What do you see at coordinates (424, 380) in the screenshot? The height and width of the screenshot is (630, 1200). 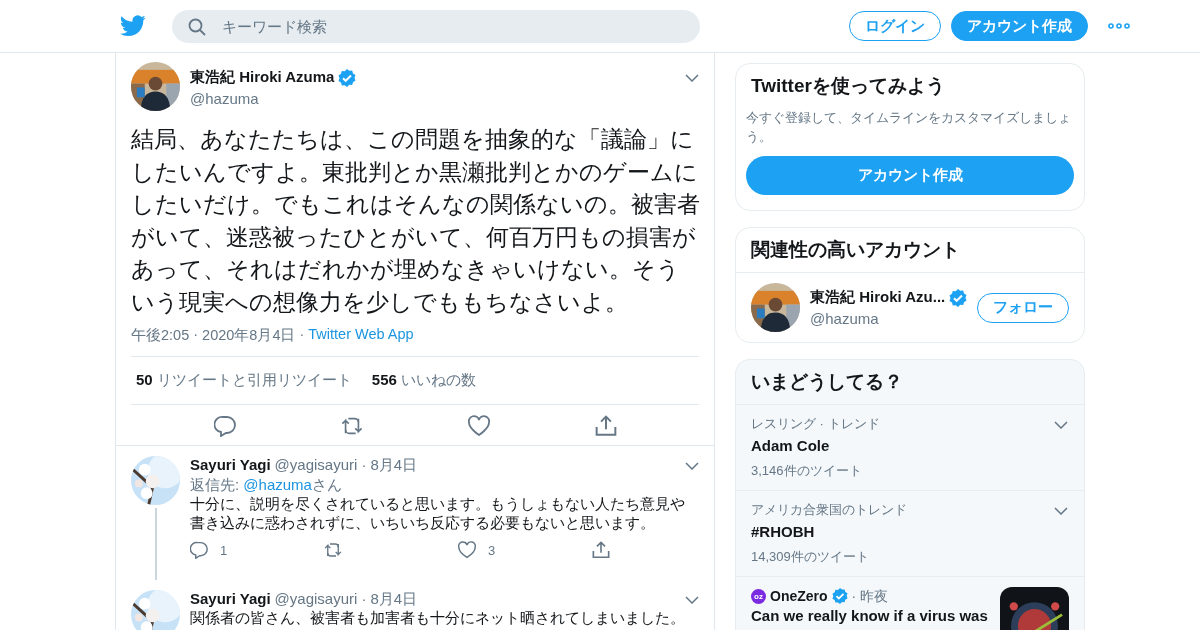 I see `stat-link: 556 いいねの数` at bounding box center [424, 380].